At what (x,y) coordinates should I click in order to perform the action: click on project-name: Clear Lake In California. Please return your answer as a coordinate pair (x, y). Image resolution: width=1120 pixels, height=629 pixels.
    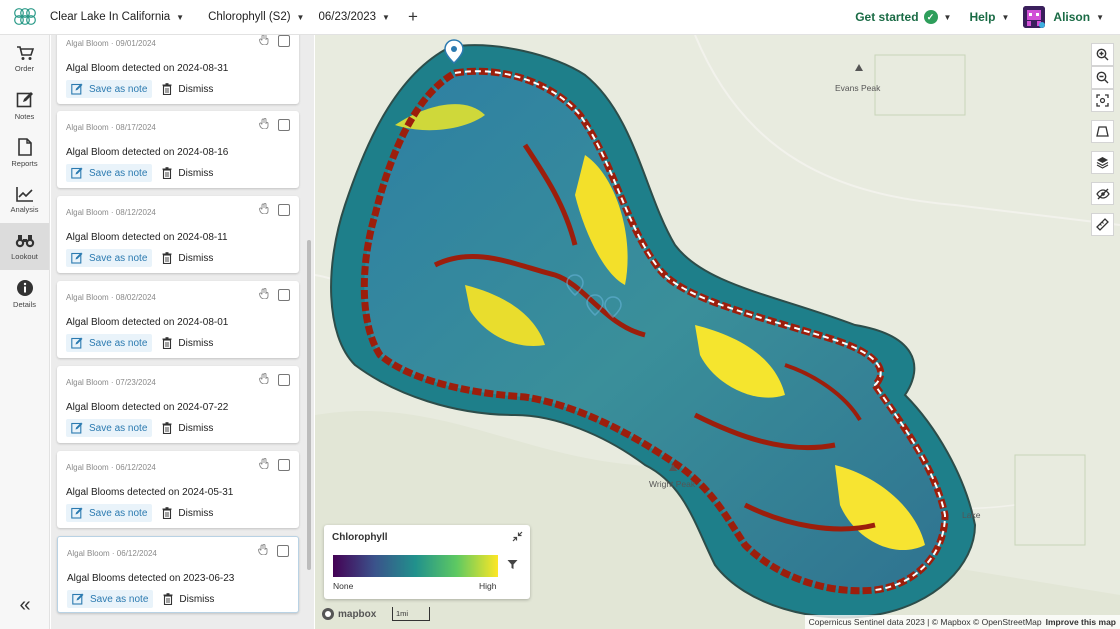
    Looking at the image, I should click on (110, 17).